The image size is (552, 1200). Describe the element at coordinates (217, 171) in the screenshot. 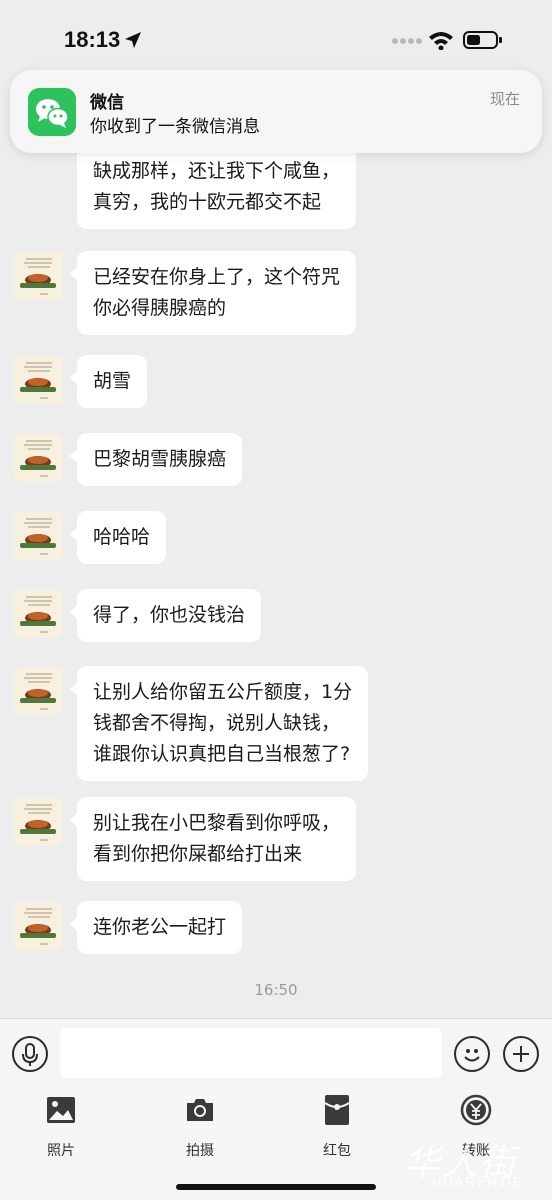

I see `message-text: 缺成那样，还让我下个咸鱼，` at that location.